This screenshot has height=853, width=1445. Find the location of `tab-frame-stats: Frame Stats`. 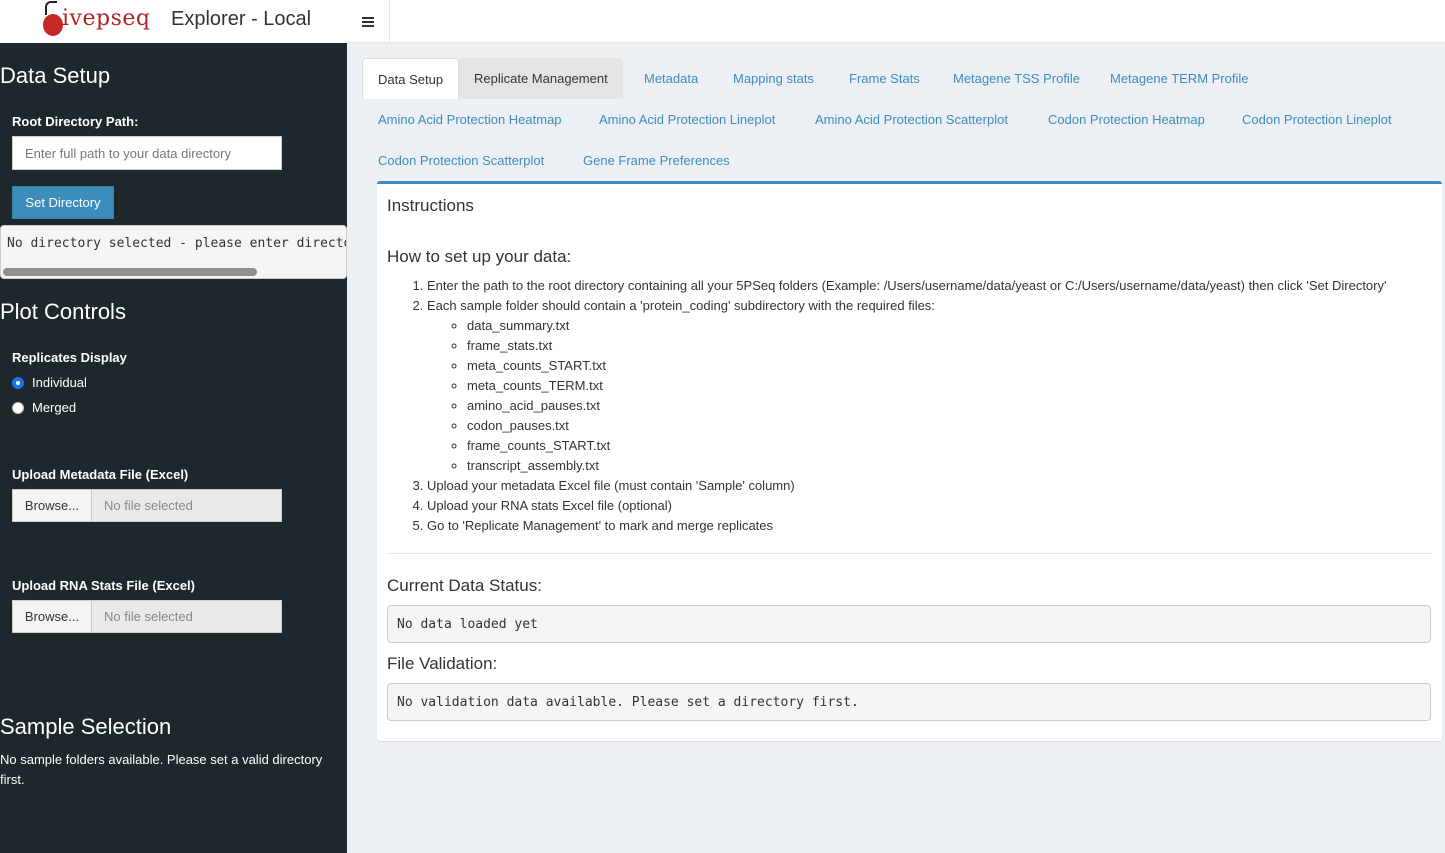

tab-frame-stats: Frame Stats is located at coordinates (884, 78).